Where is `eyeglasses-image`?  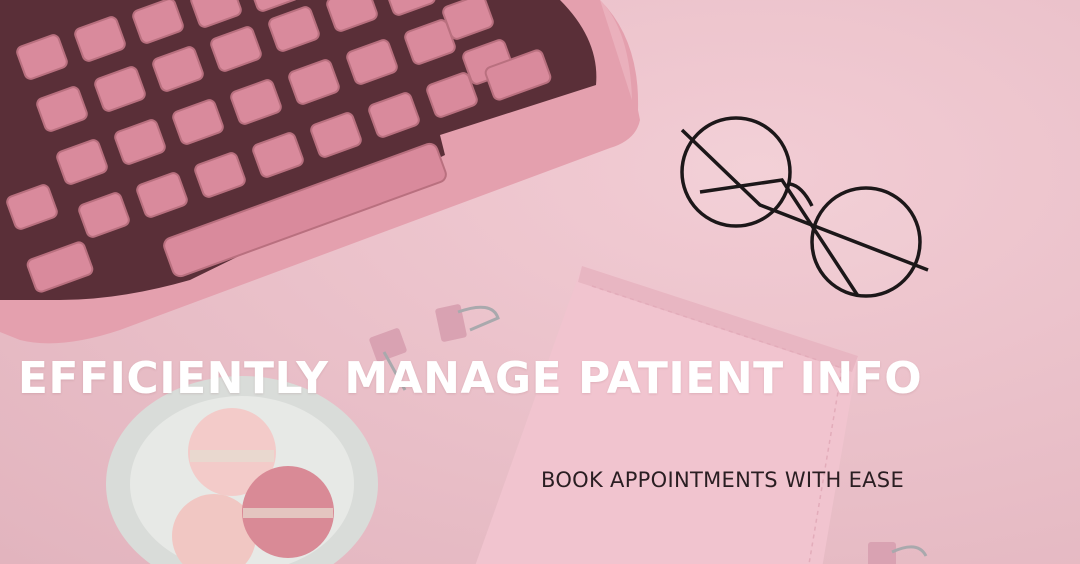 eyeglasses-image is located at coordinates (804, 207).